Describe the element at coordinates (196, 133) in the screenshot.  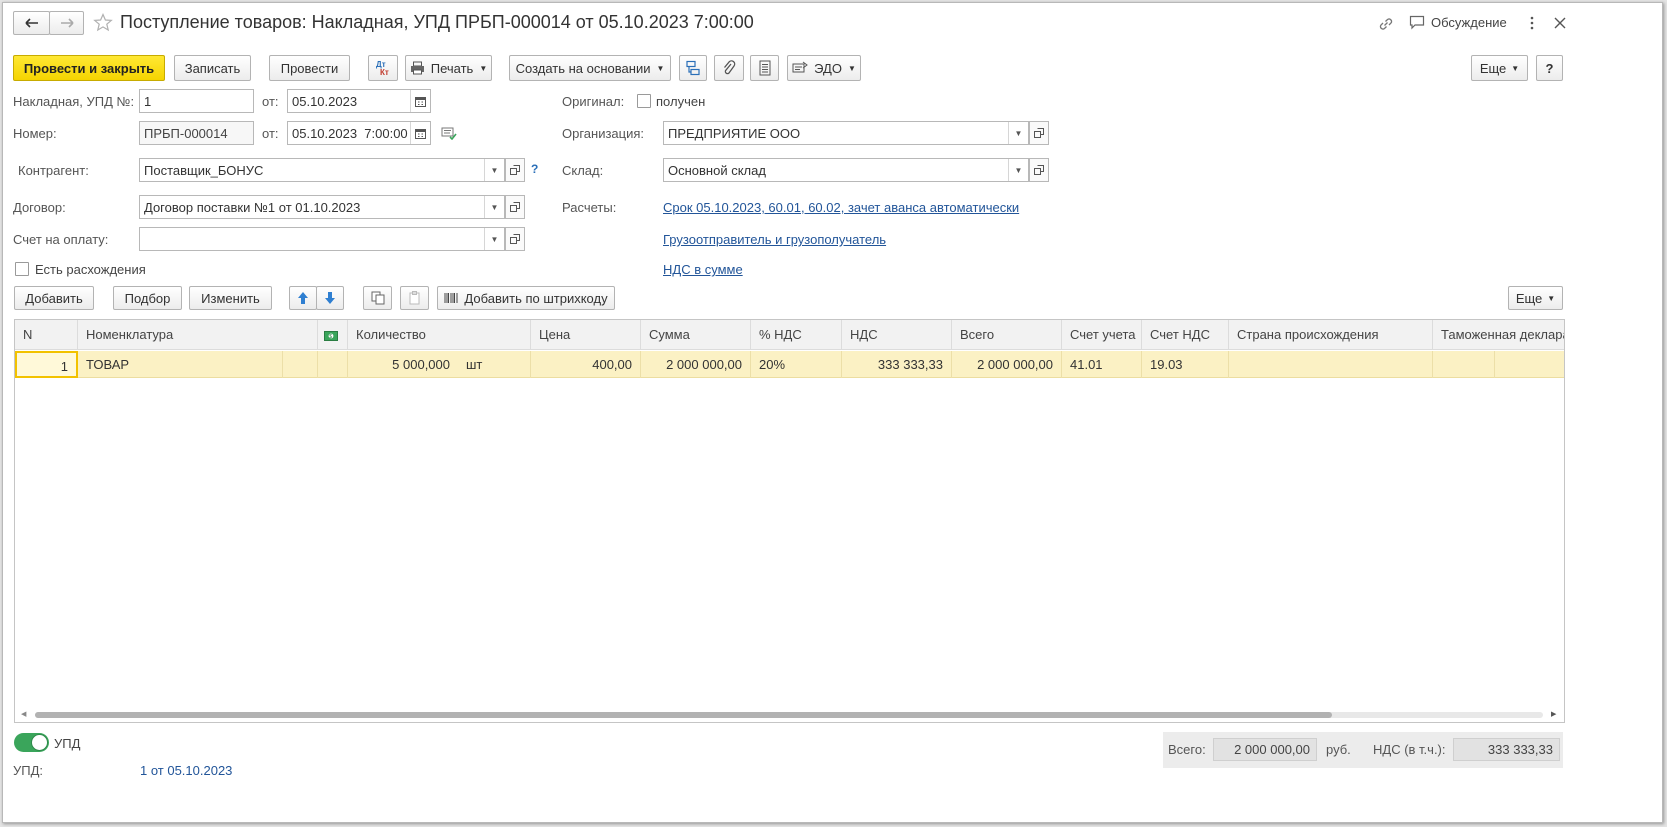
I see `number-field: ПРБП-000014` at that location.